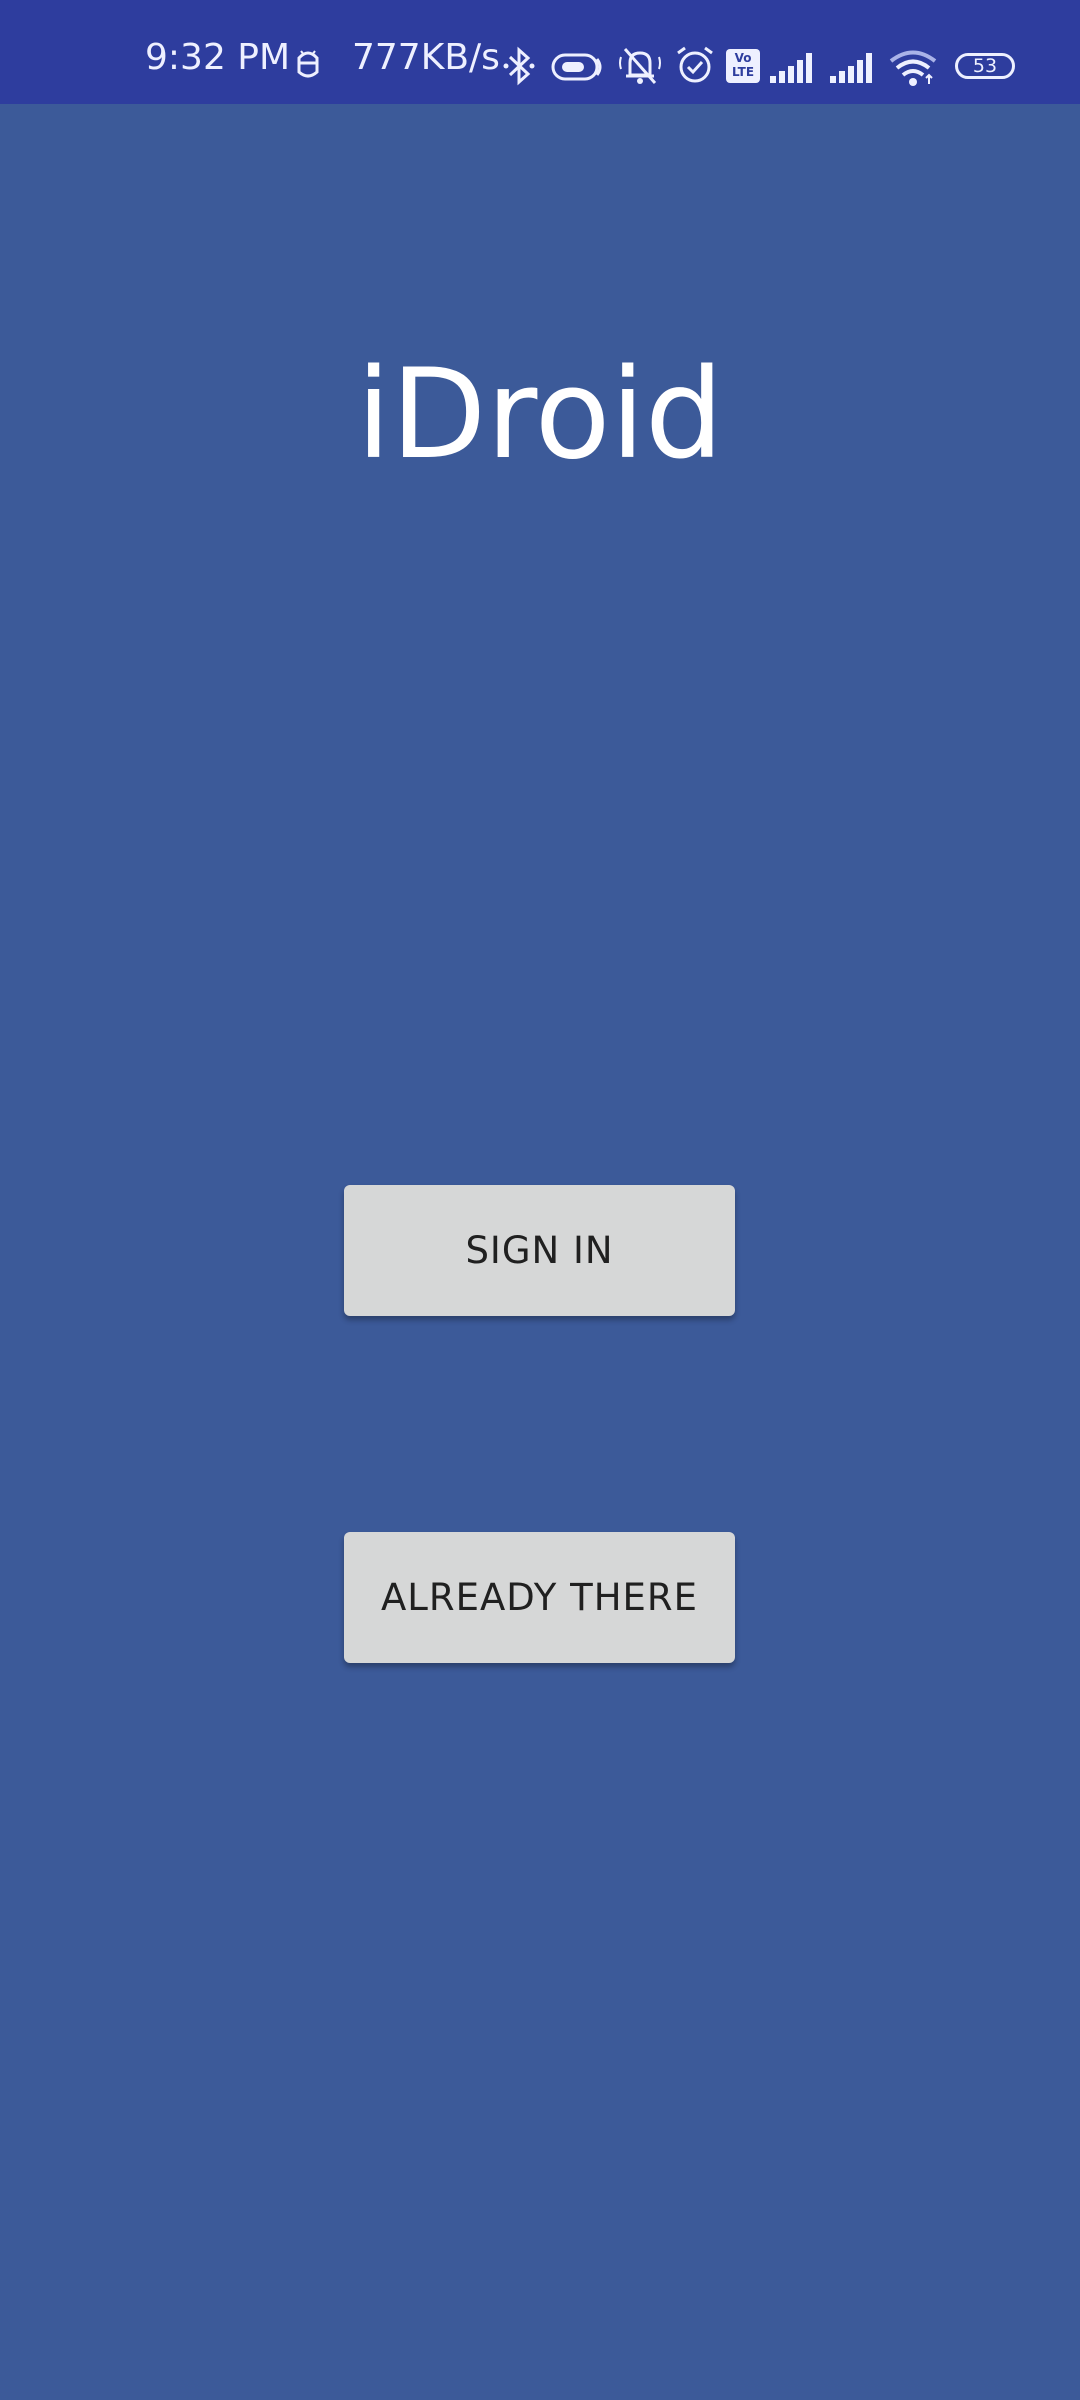 The image size is (1080, 2400). Describe the element at coordinates (576, 67) in the screenshot. I see `toggle-icon` at that location.